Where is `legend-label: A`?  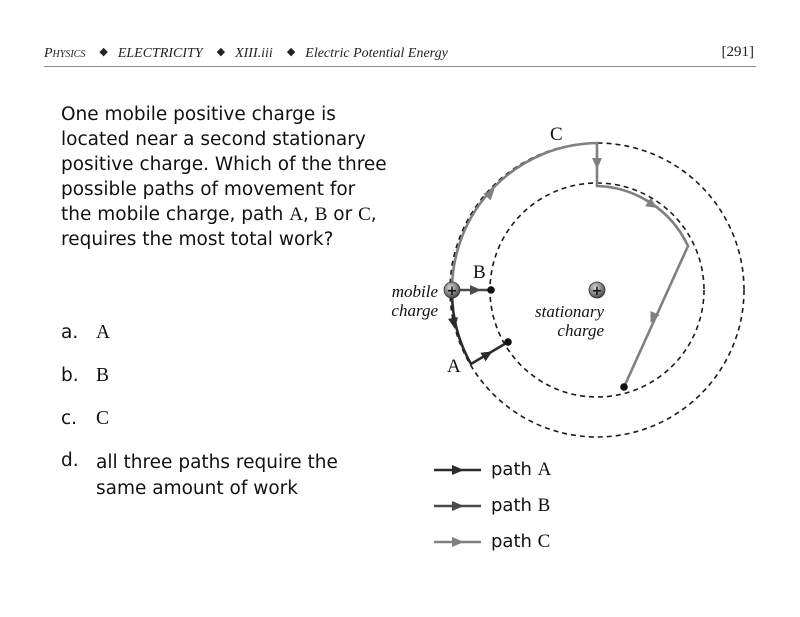 legend-label: A is located at coordinates (545, 469).